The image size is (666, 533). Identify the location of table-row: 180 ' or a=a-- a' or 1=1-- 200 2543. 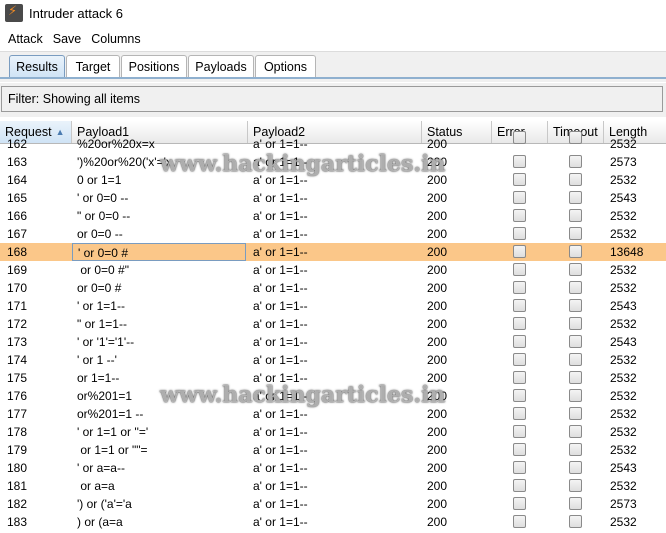
(333, 468).